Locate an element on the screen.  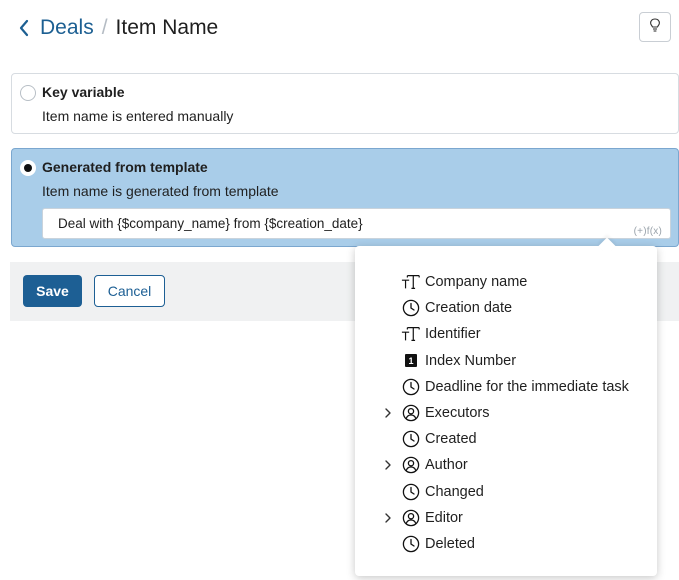
dropdown-item: Created is located at coordinates (506, 439).